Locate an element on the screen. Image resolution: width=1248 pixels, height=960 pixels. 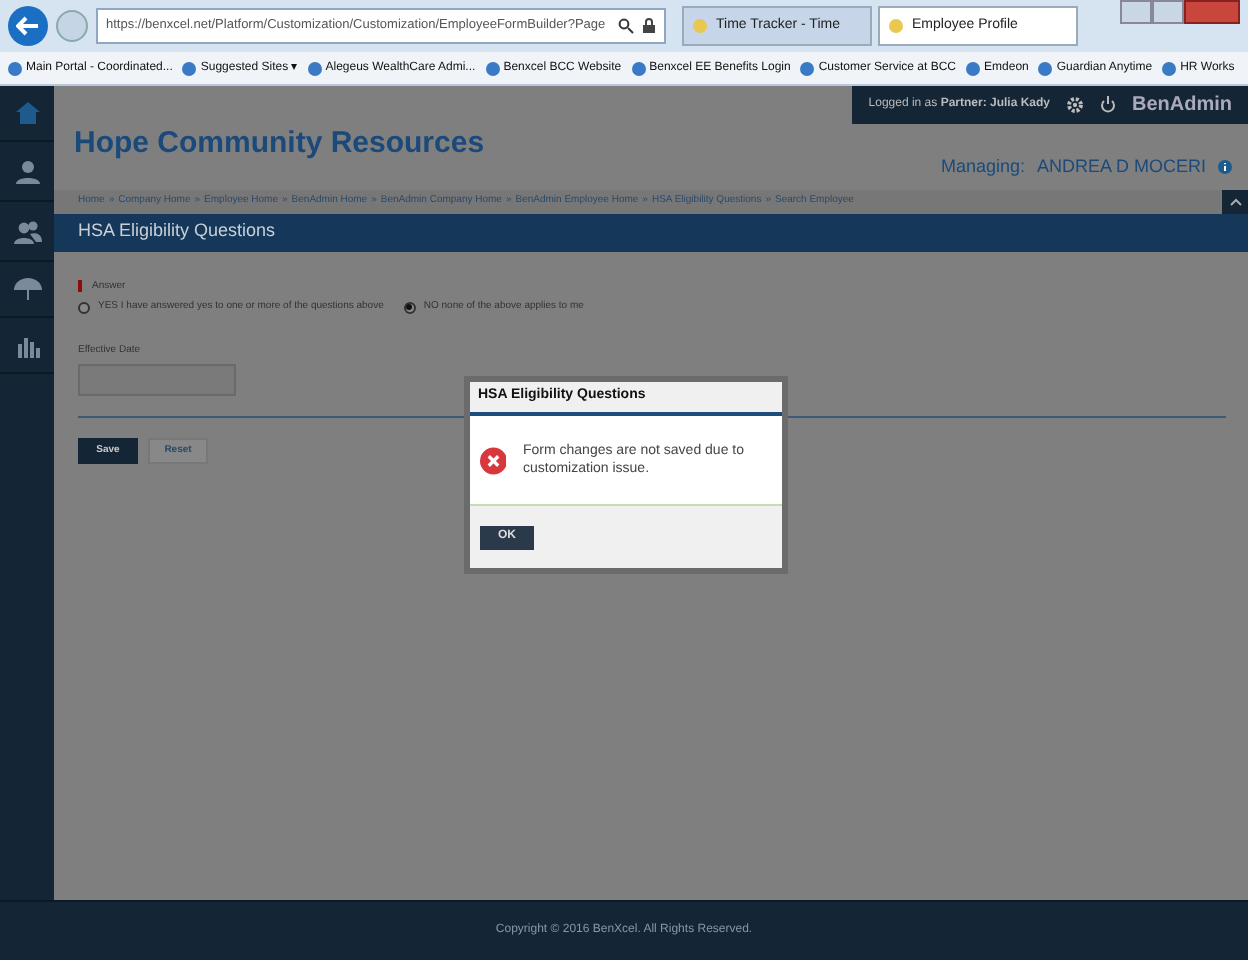
managing-name: ANDREA D MOCERI is located at coordinates (1121, 167).